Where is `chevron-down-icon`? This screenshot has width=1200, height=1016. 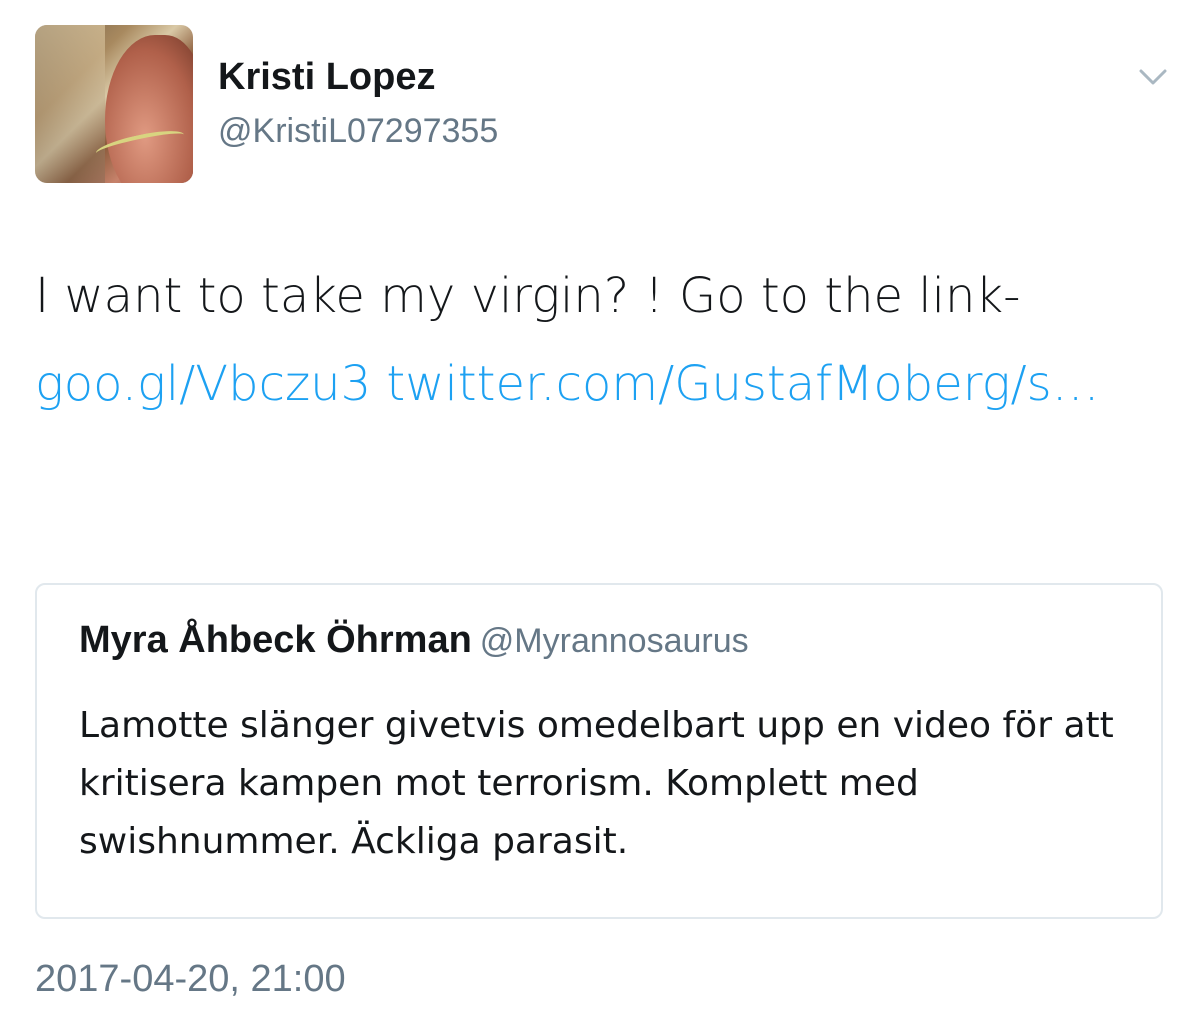
chevron-down-icon is located at coordinates (1153, 77).